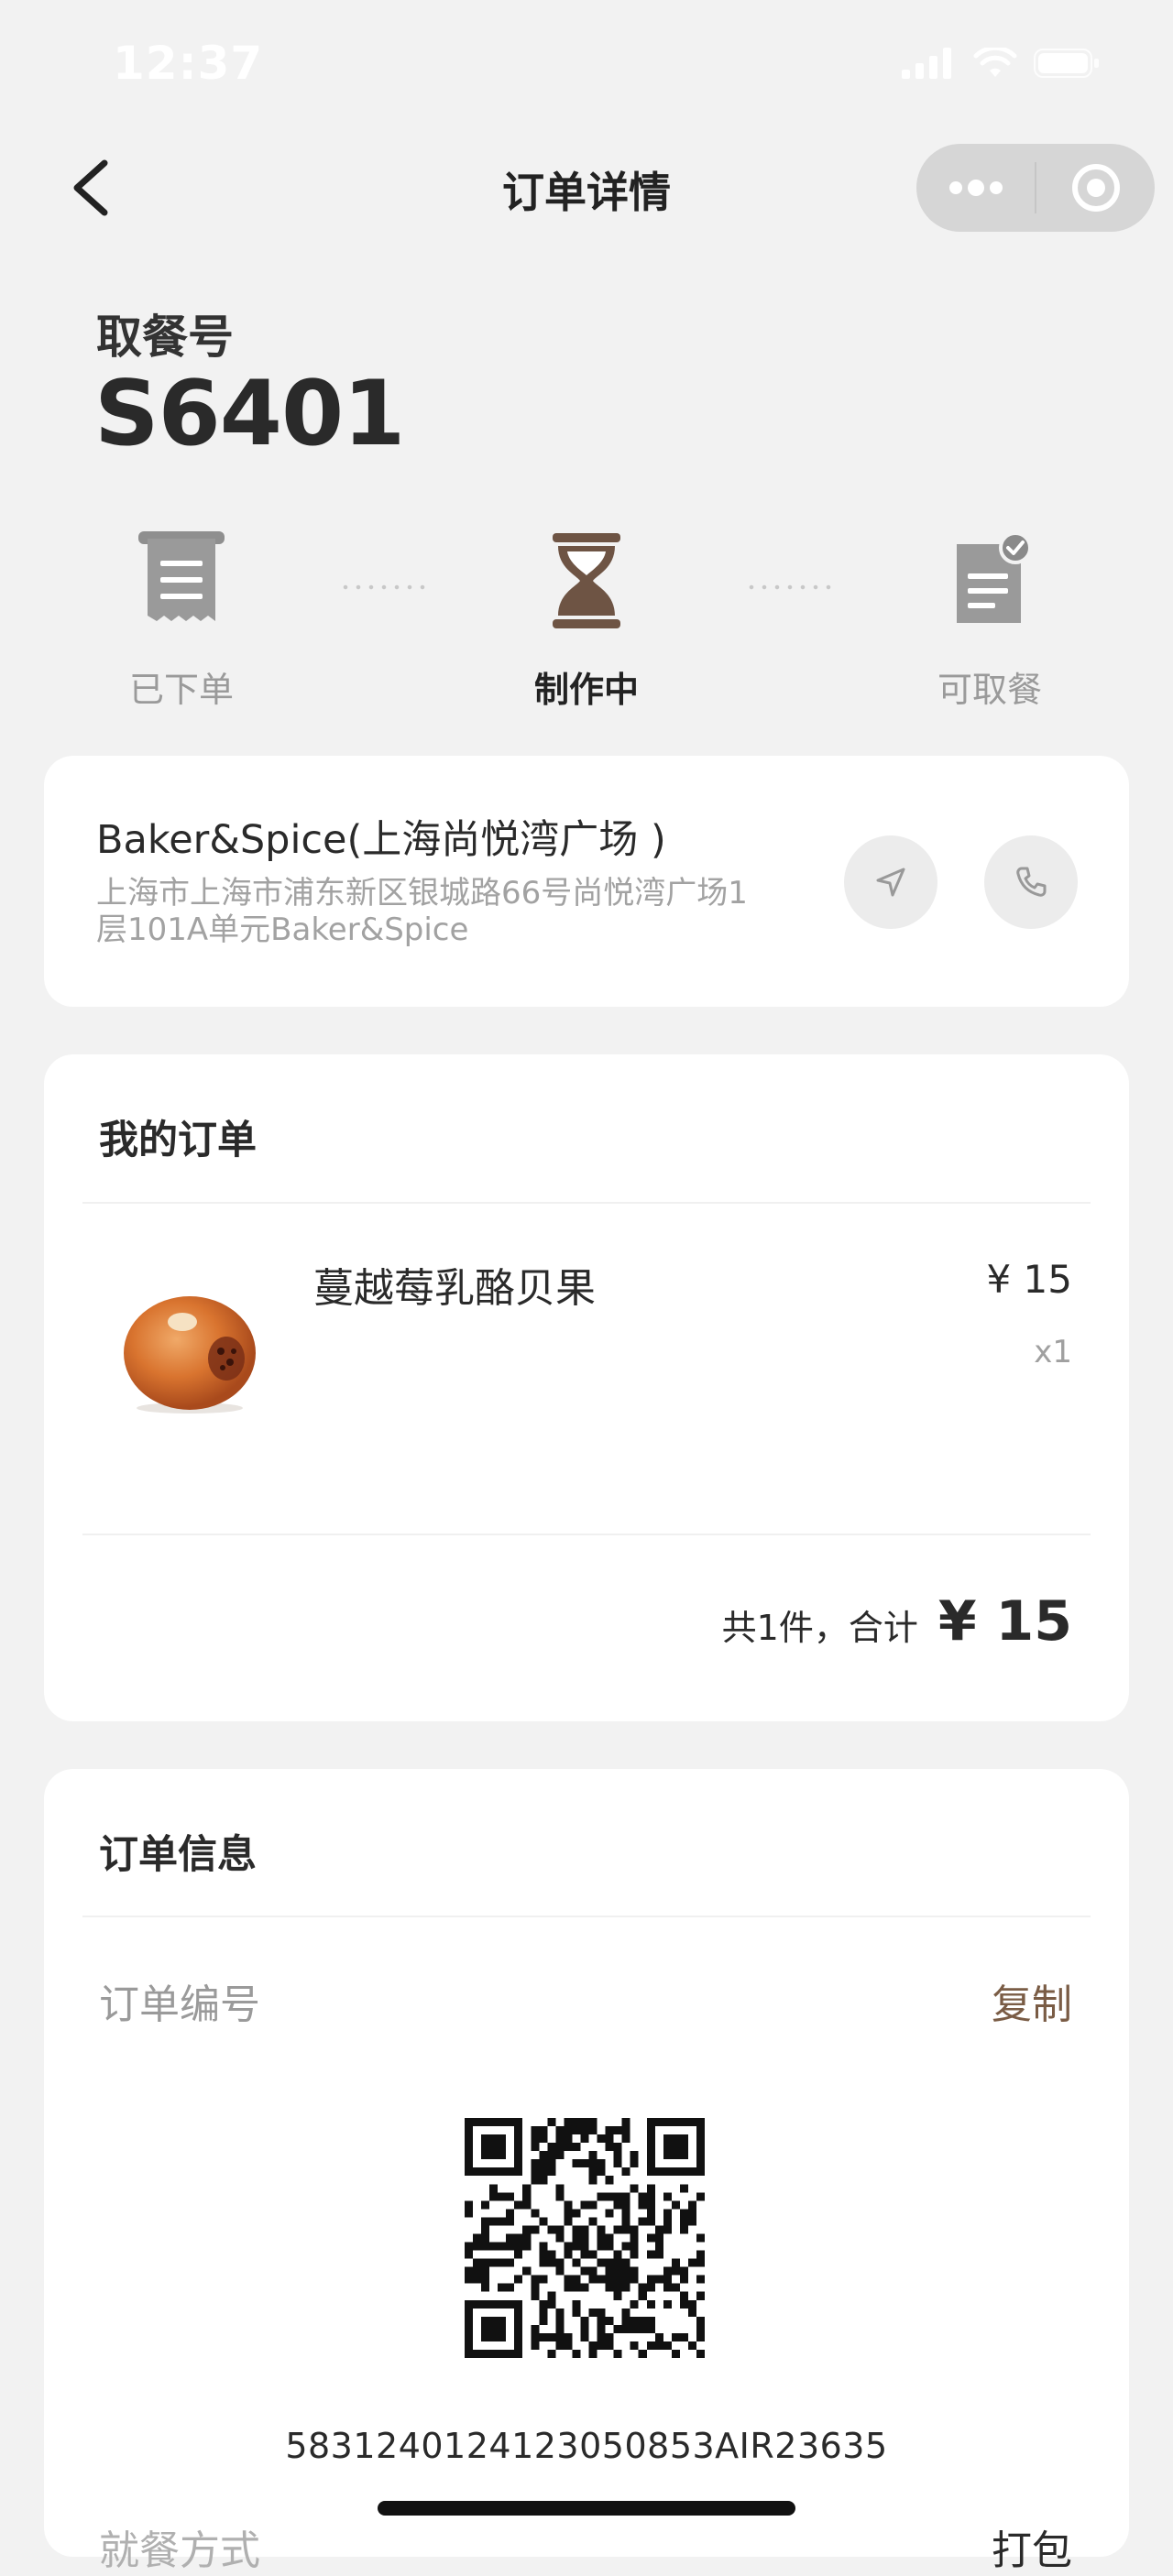  I want to click on order-info-title: 订单信息, so click(178, 1855).